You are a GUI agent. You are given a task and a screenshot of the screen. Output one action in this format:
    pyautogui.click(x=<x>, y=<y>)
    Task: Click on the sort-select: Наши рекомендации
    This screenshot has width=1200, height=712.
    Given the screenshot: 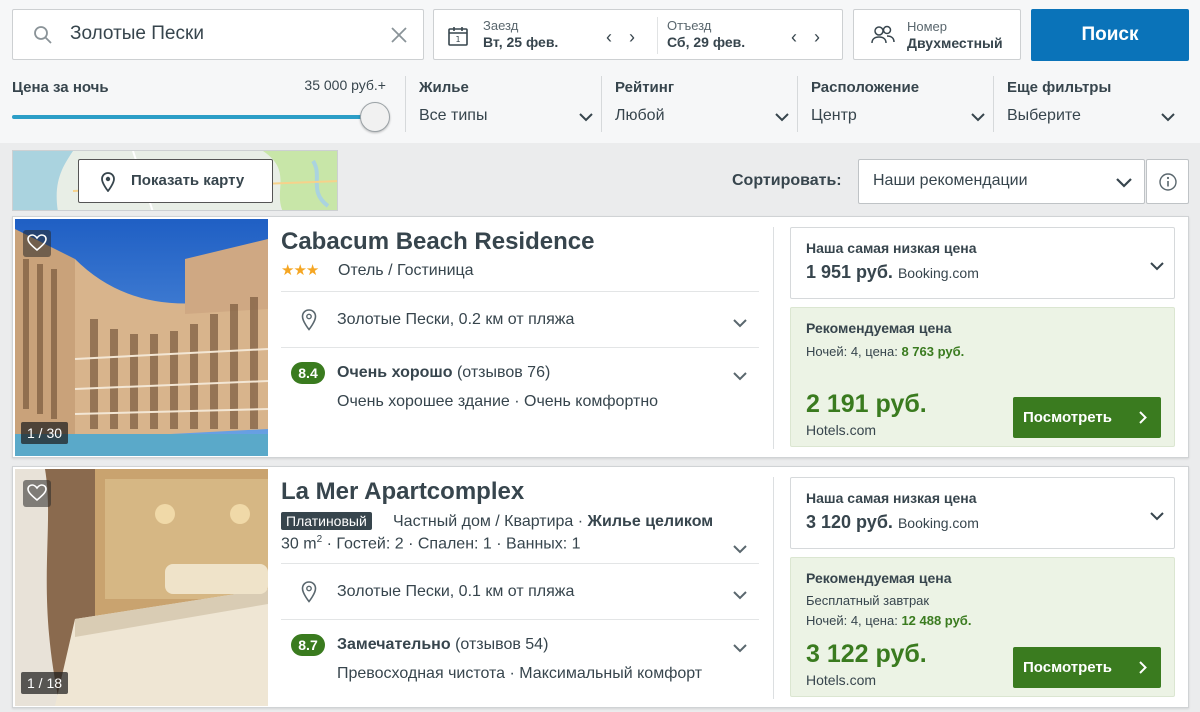 What is the action you would take?
    pyautogui.click(x=1001, y=181)
    